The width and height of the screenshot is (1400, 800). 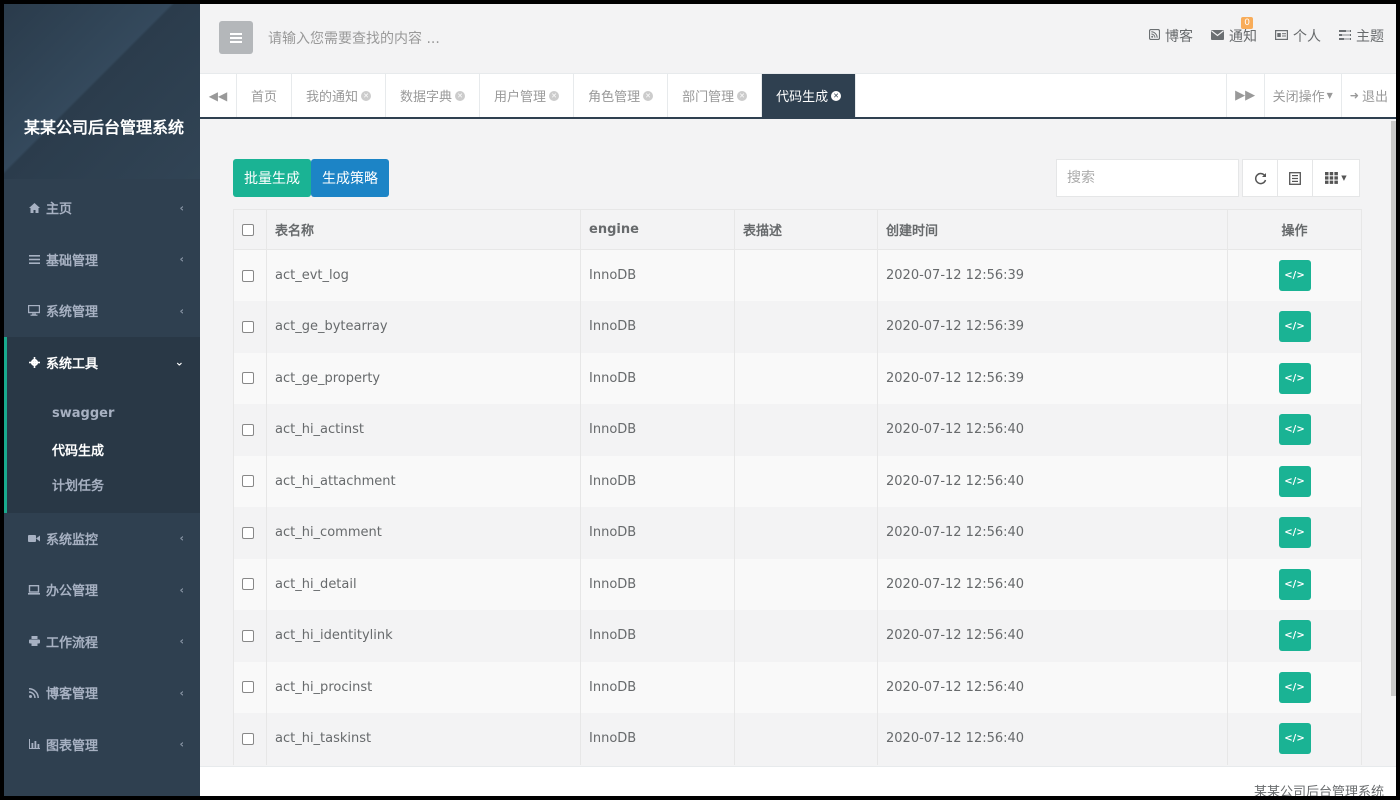 What do you see at coordinates (339, 95) in the screenshot?
I see `tab-my-notify: 我的通知 ✕` at bounding box center [339, 95].